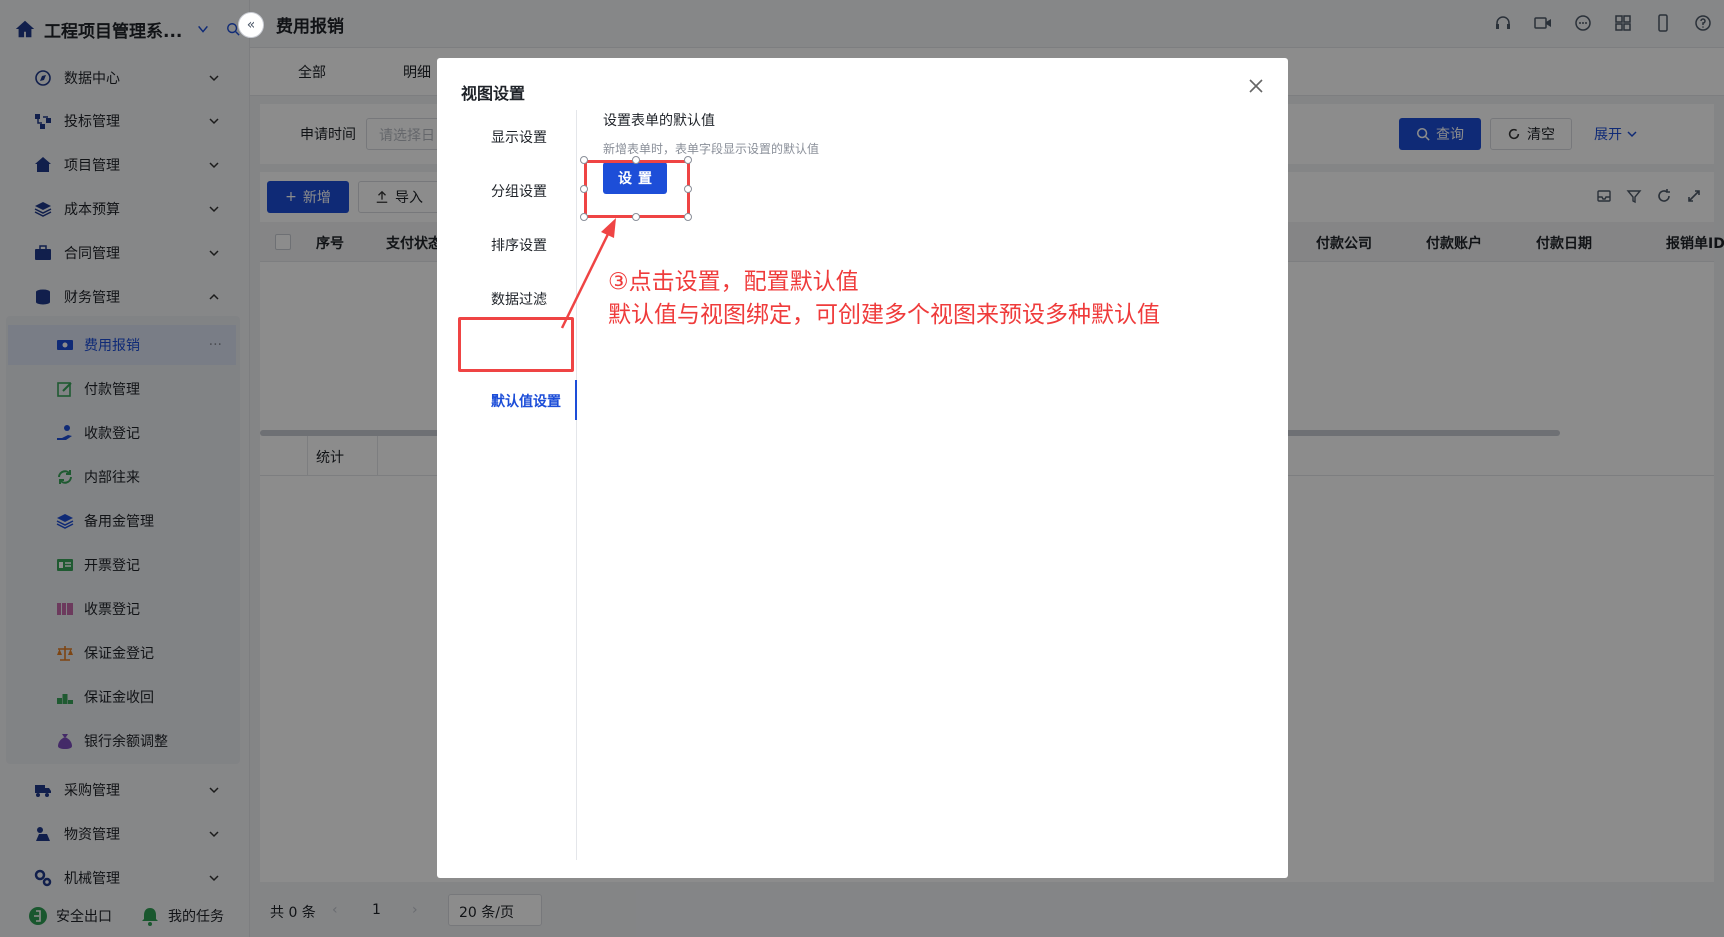 The image size is (1724, 937). Describe the element at coordinates (519, 191) in the screenshot. I see `nav-group-settings: 分组设置` at that location.